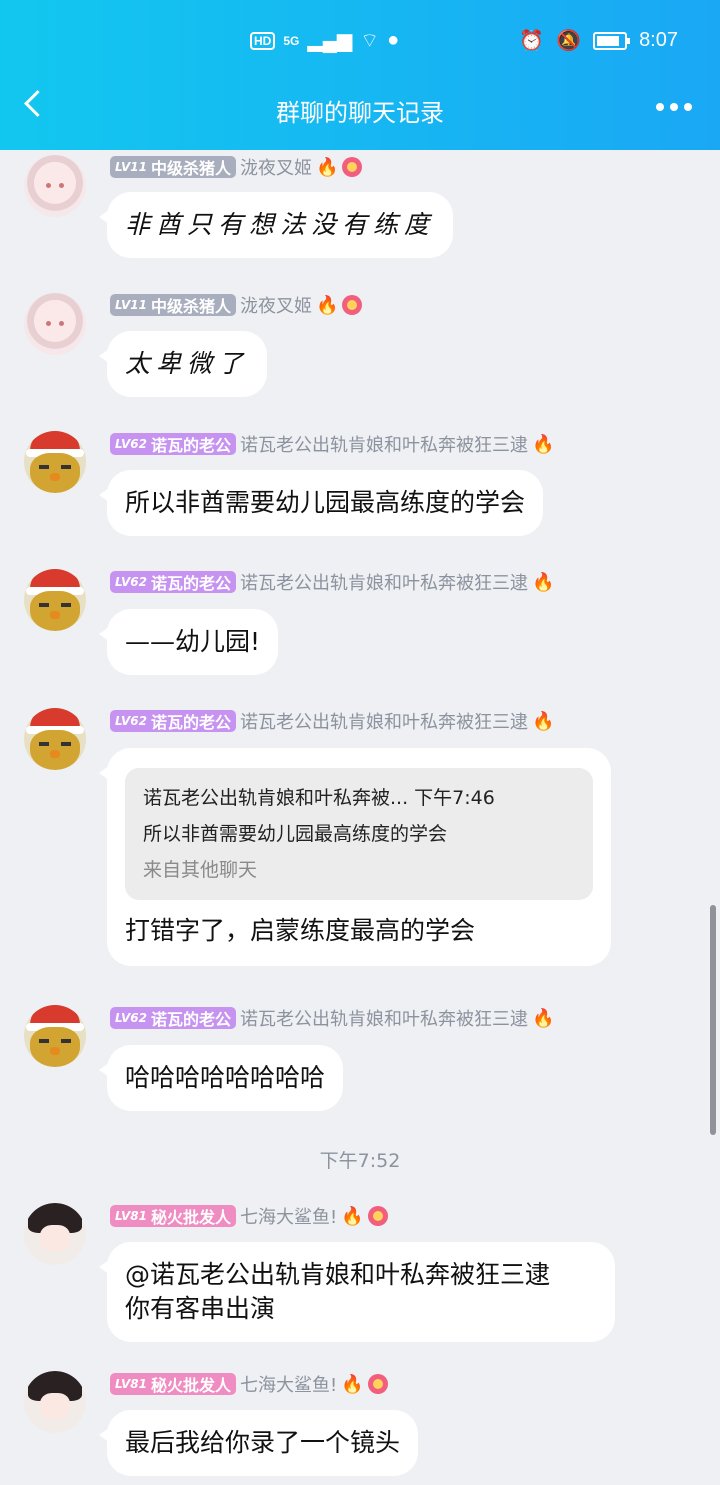 The height and width of the screenshot is (1485, 720). Describe the element at coordinates (276, 225) in the screenshot. I see `message-bubble: 非酋只有想法没有练度` at that location.